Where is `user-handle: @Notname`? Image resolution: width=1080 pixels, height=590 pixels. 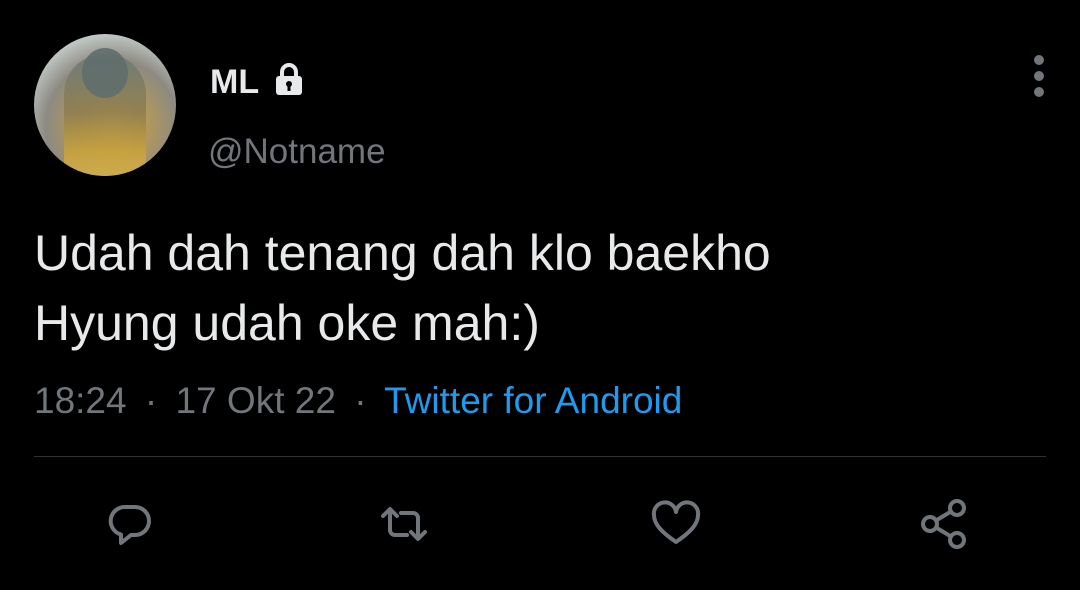 user-handle: @Notname is located at coordinates (297, 152).